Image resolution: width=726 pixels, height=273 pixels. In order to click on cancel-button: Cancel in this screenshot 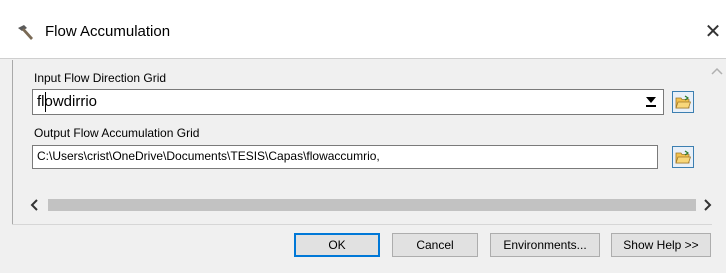, I will do `click(435, 245)`.